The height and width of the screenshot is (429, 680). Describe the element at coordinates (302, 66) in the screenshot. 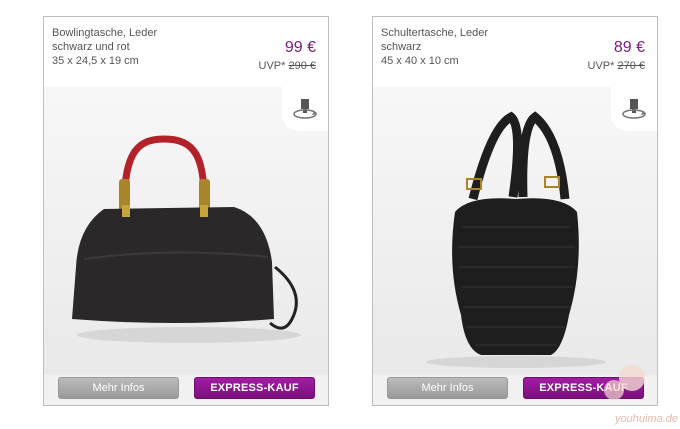

I see `uvp-old-price: 290 €` at that location.